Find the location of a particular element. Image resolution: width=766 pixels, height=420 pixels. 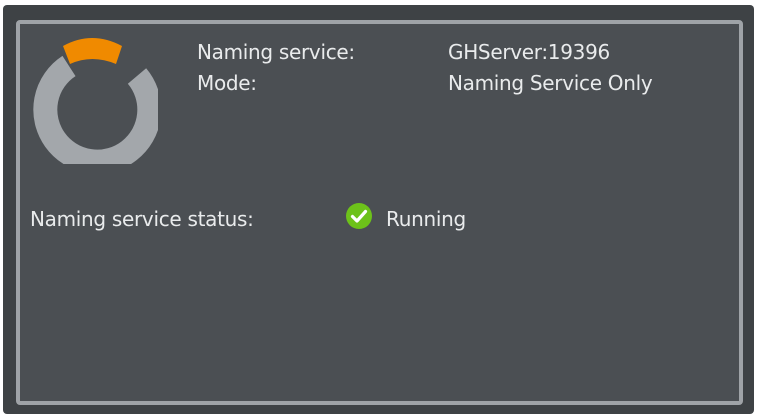

logo-ring is located at coordinates (95, 109).